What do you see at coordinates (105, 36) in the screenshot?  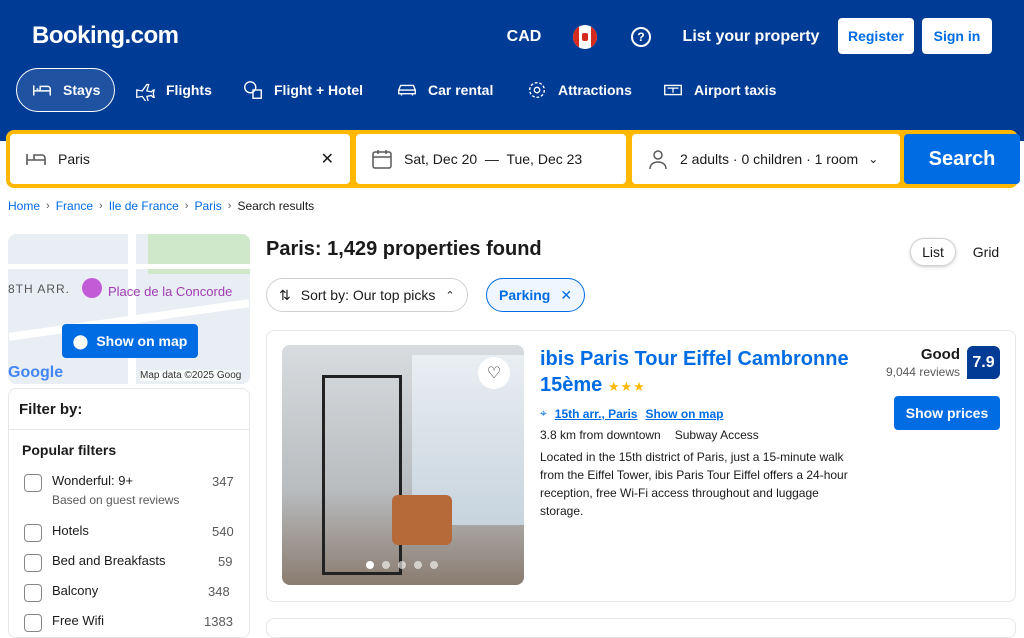 I see `booking-logo: Booking.com` at bounding box center [105, 36].